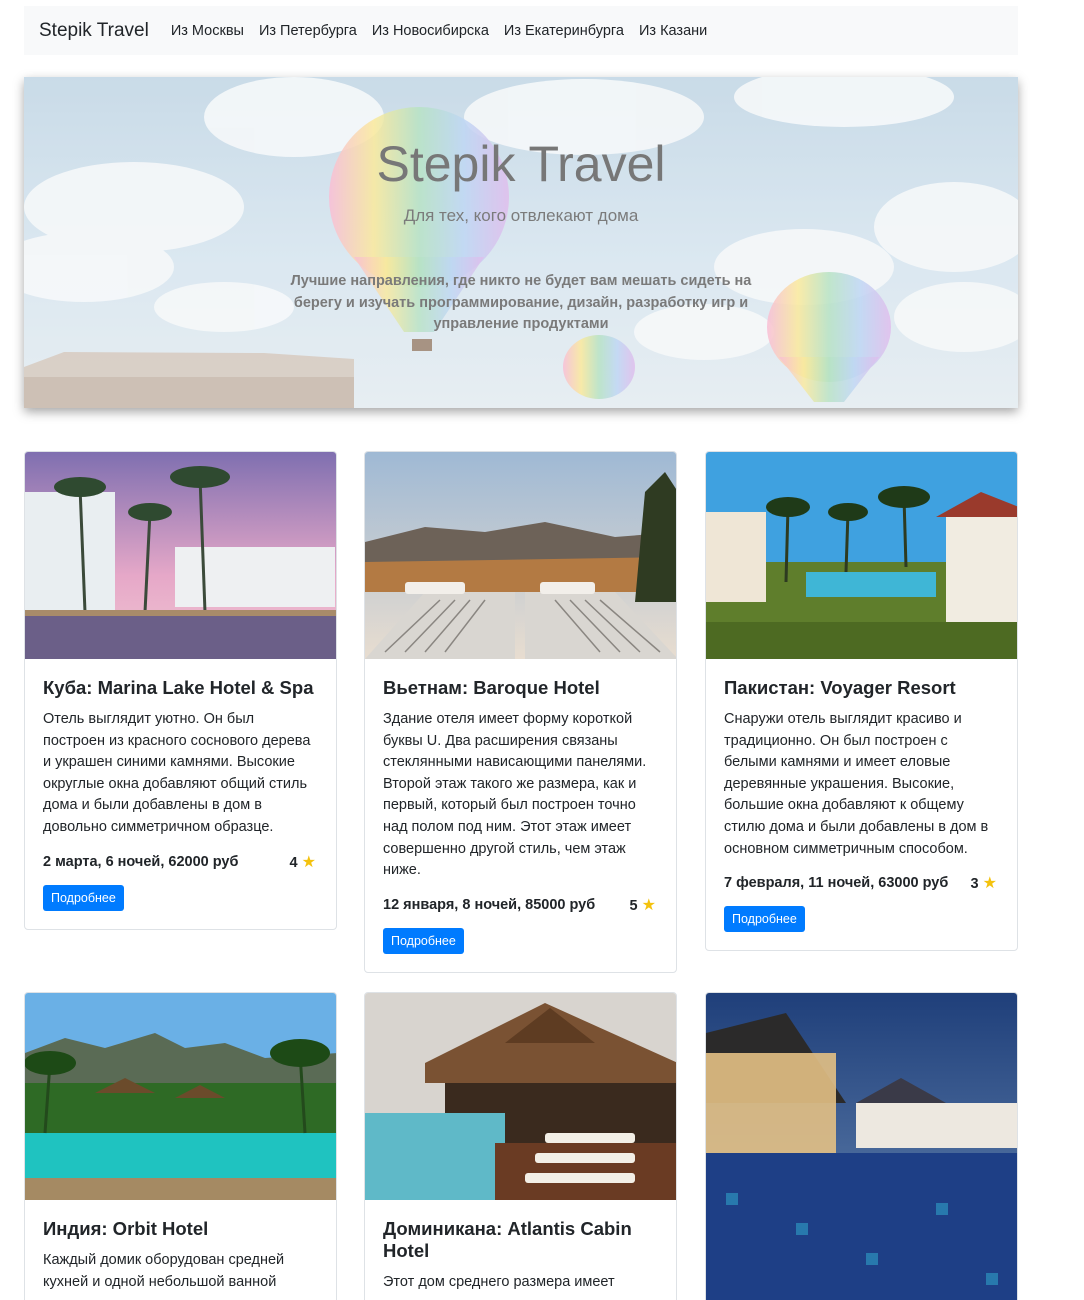 The image size is (1084, 1300). I want to click on rating-value: 4, so click(293, 862).